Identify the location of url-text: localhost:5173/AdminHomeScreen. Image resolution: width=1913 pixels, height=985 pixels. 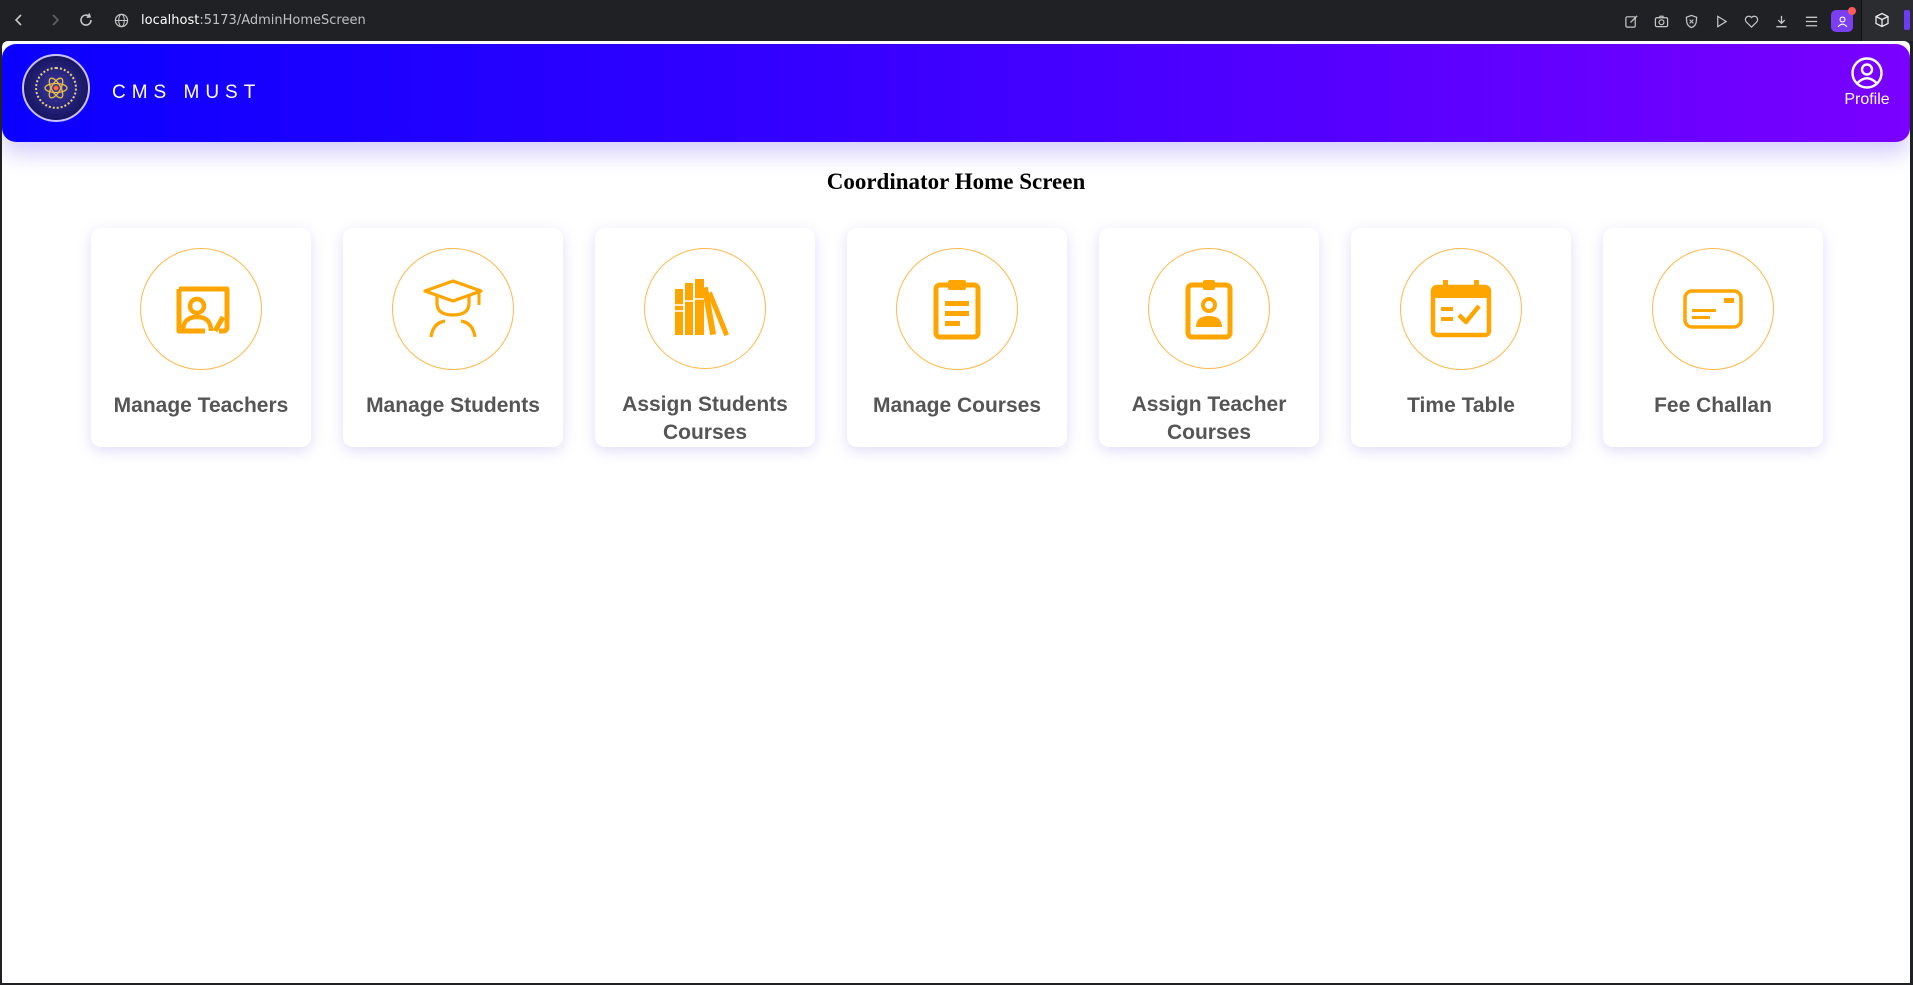
(253, 20).